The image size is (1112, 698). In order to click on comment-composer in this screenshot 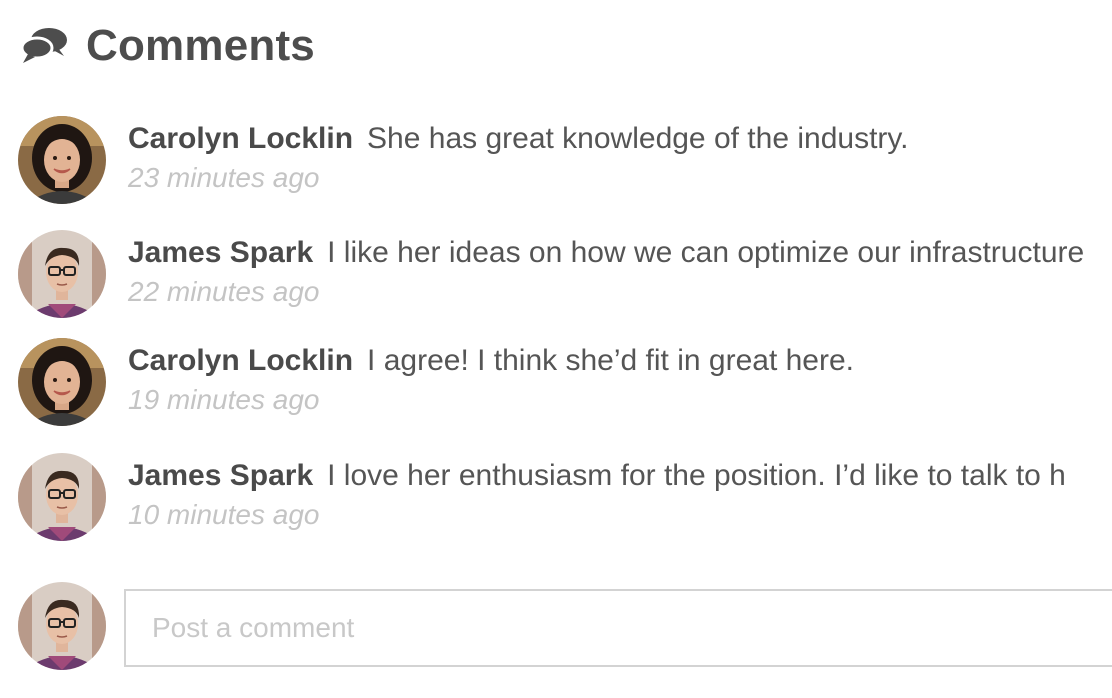, I will do `click(565, 627)`.